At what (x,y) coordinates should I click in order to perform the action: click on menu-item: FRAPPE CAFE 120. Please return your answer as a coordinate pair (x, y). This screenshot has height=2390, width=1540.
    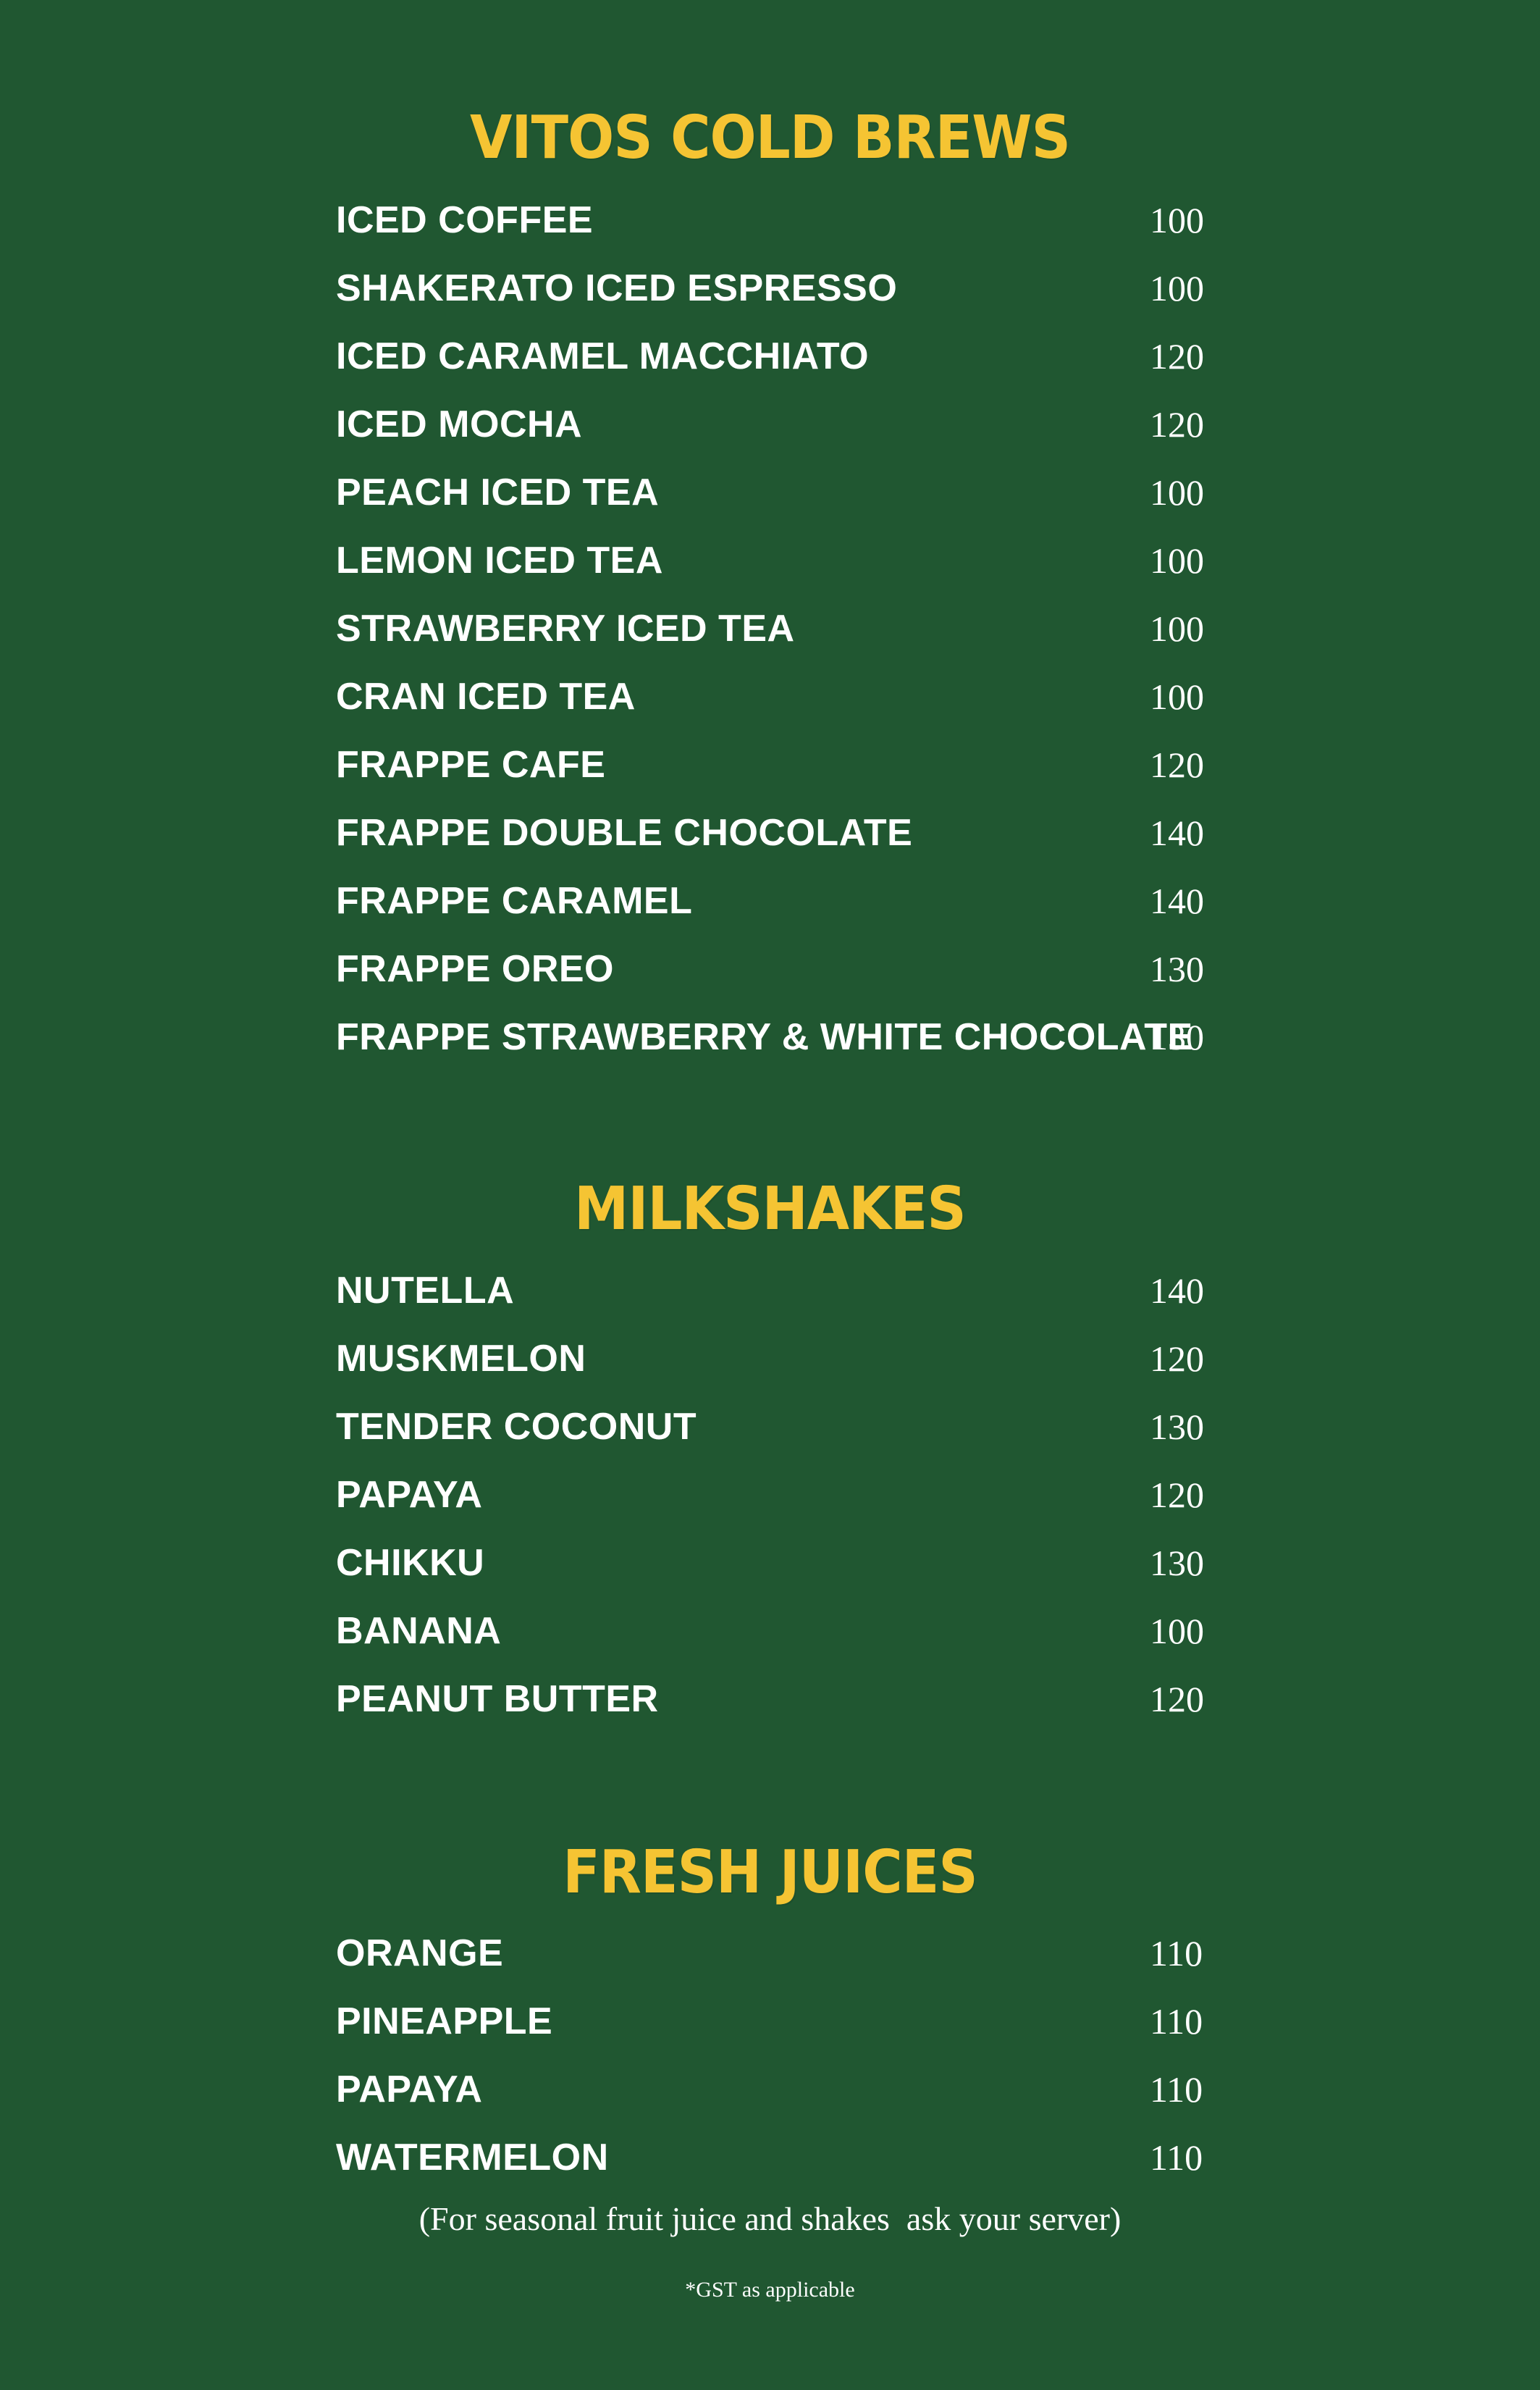
    Looking at the image, I should click on (770, 765).